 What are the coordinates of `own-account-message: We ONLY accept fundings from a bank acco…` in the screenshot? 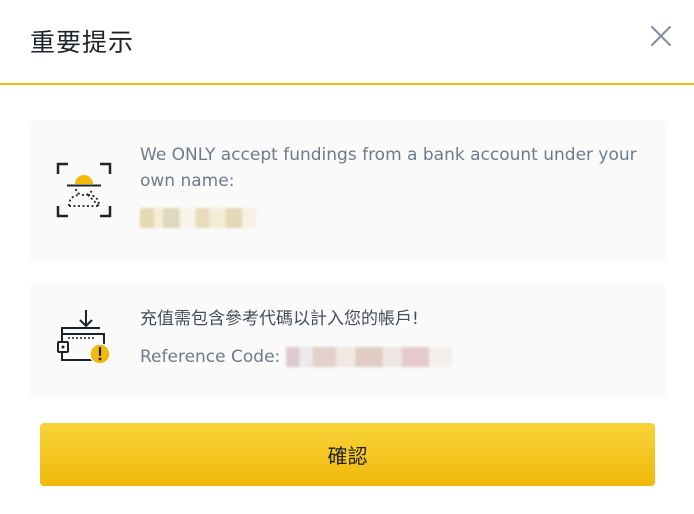 It's located at (388, 168).